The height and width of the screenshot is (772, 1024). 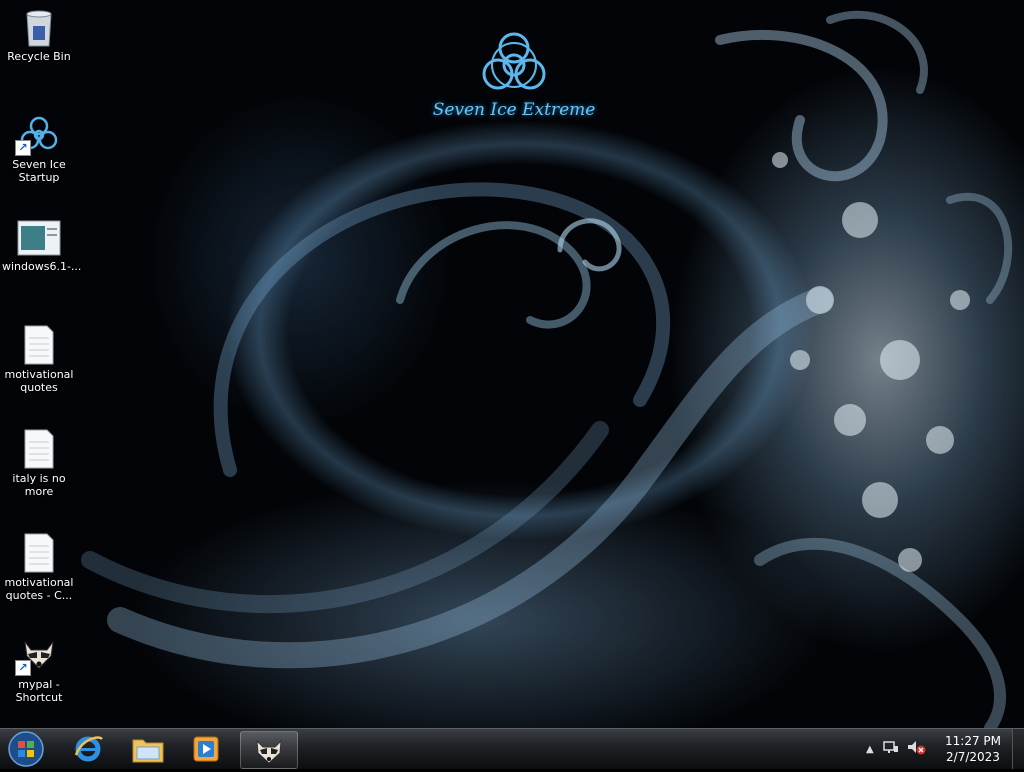 I want to click on desktop-icon-recycle-bin: Recycle Bin, so click(x=39, y=34).